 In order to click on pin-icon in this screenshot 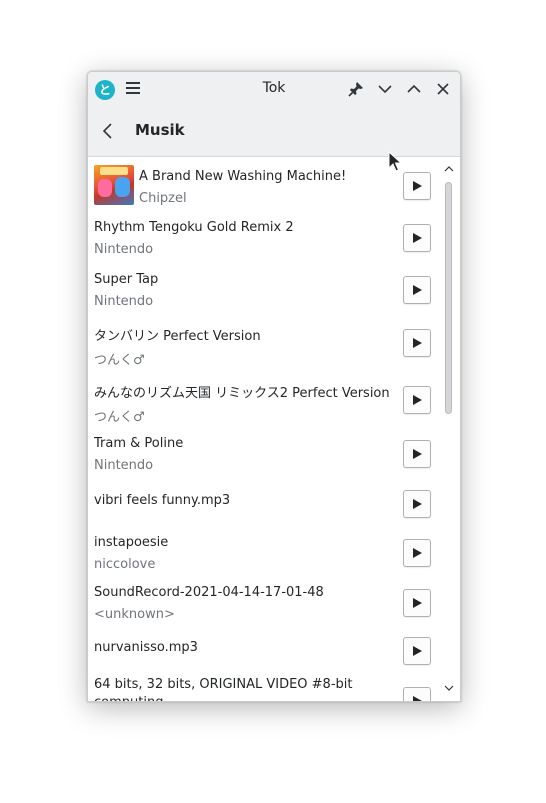, I will do `click(356, 89)`.